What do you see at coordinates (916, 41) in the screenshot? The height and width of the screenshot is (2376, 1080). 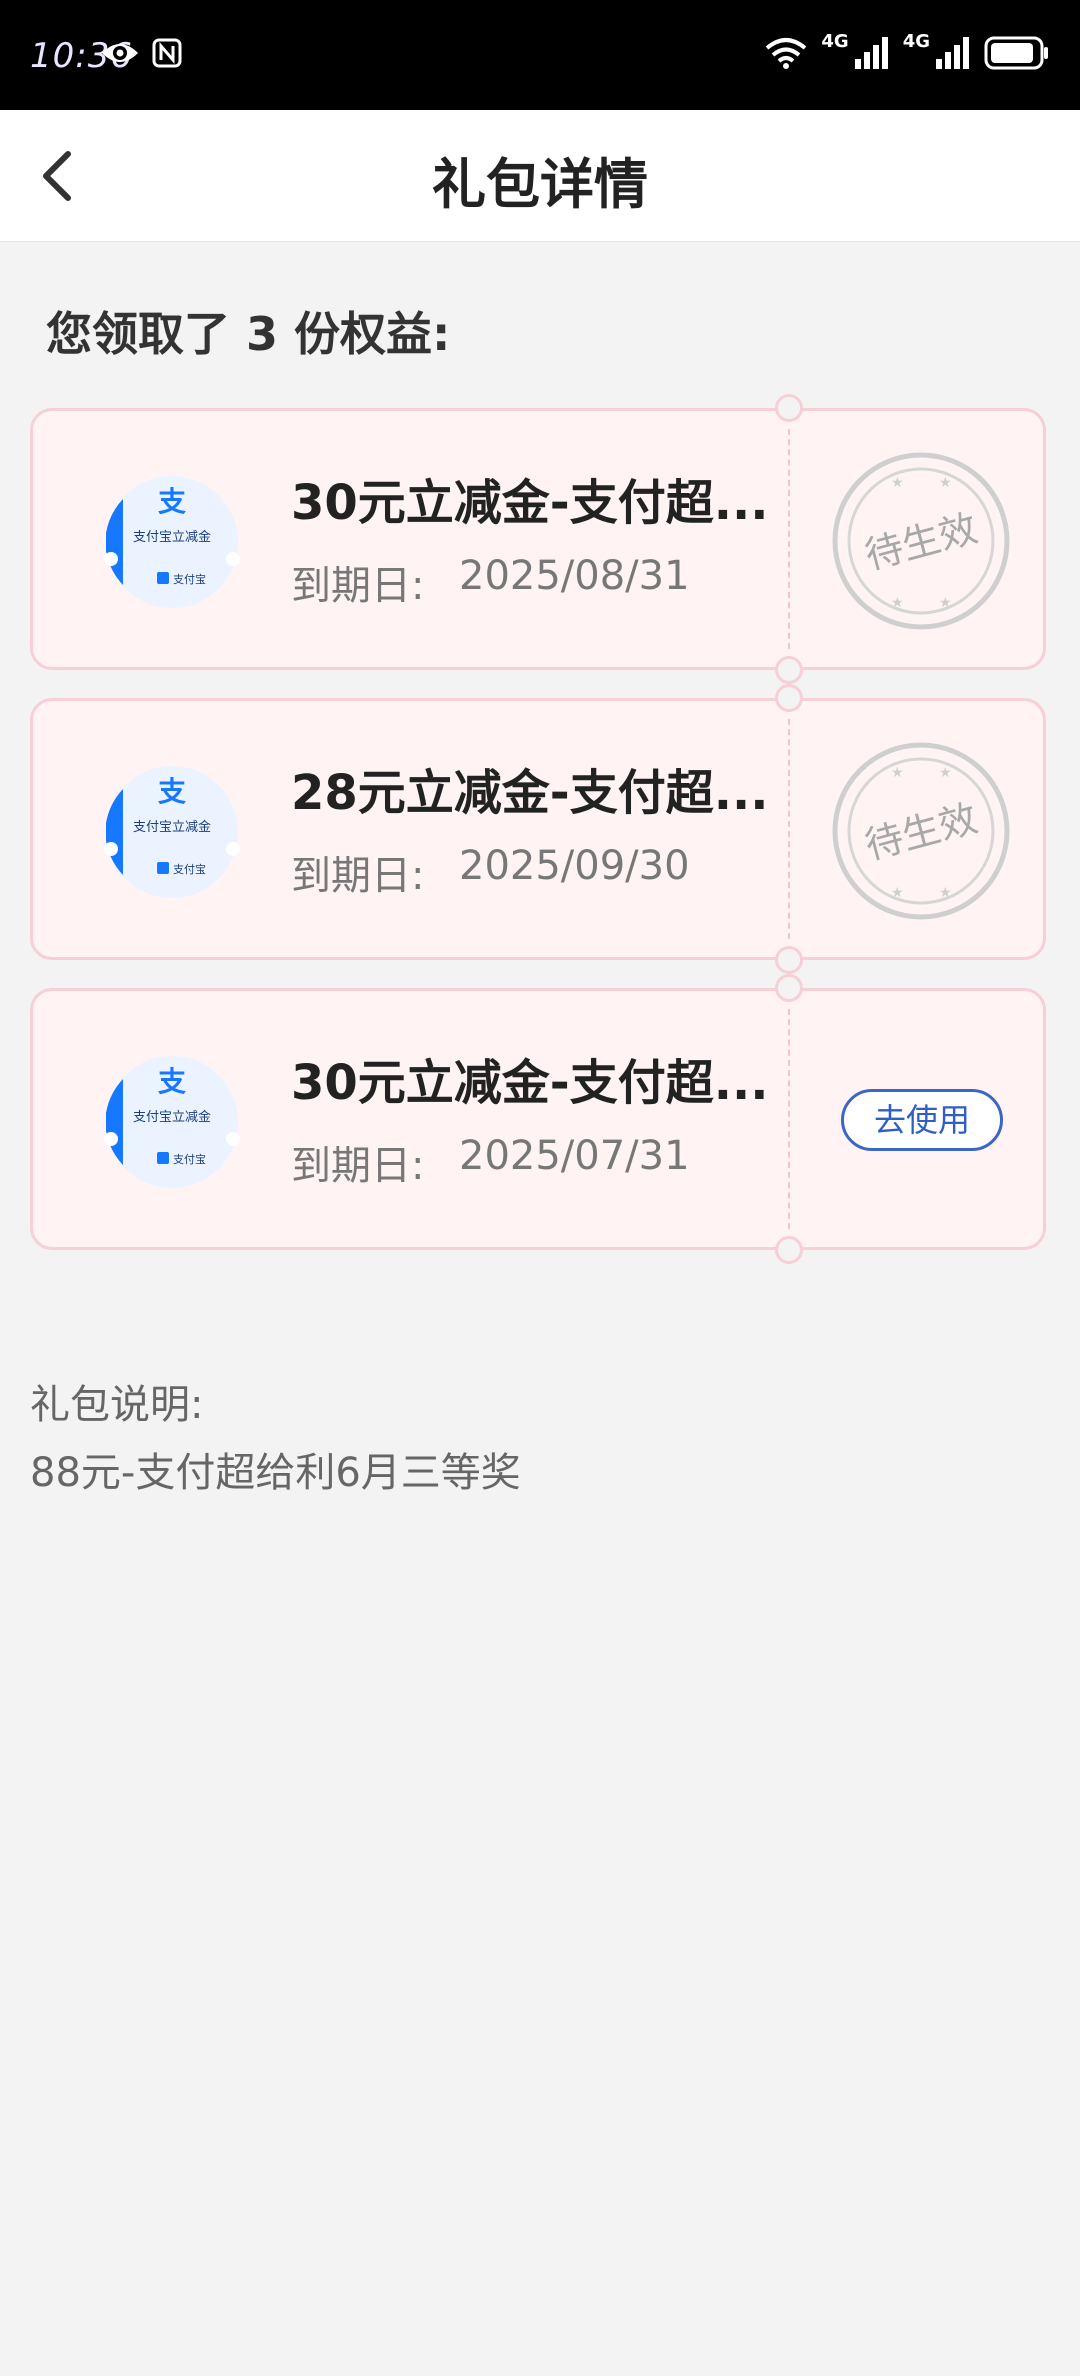 I see `network-type-2: 4G` at bounding box center [916, 41].